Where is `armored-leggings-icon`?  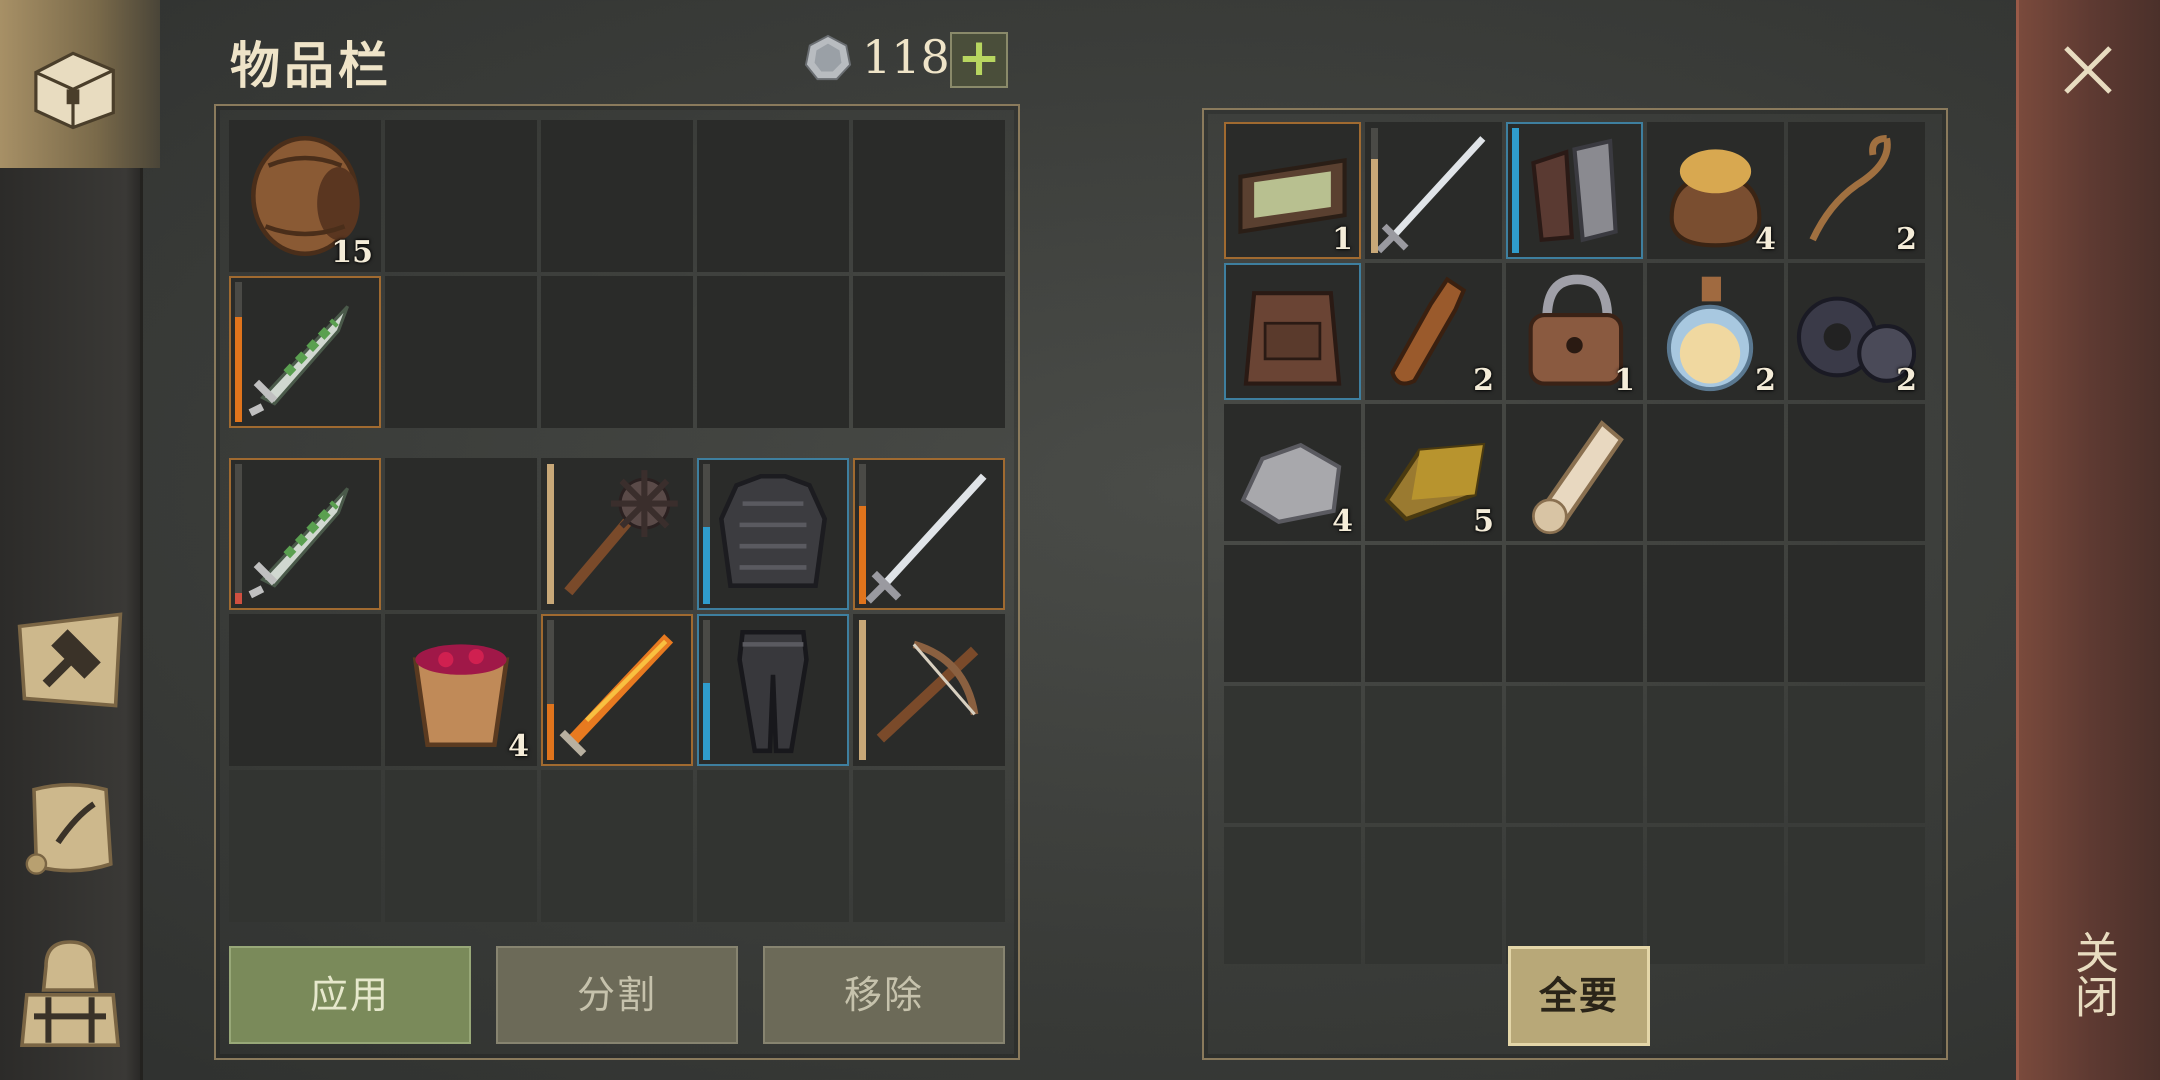
armored-leggings-icon is located at coordinates (773, 691).